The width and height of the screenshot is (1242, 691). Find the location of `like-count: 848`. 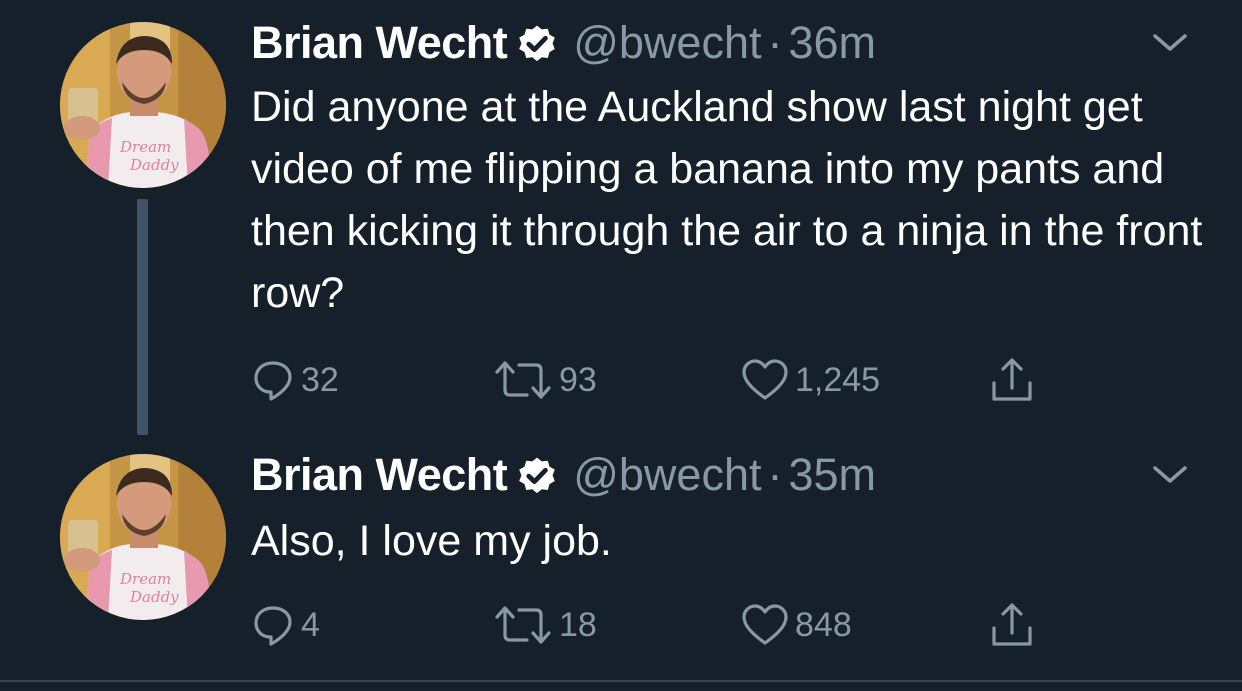

like-count: 848 is located at coordinates (823, 625).